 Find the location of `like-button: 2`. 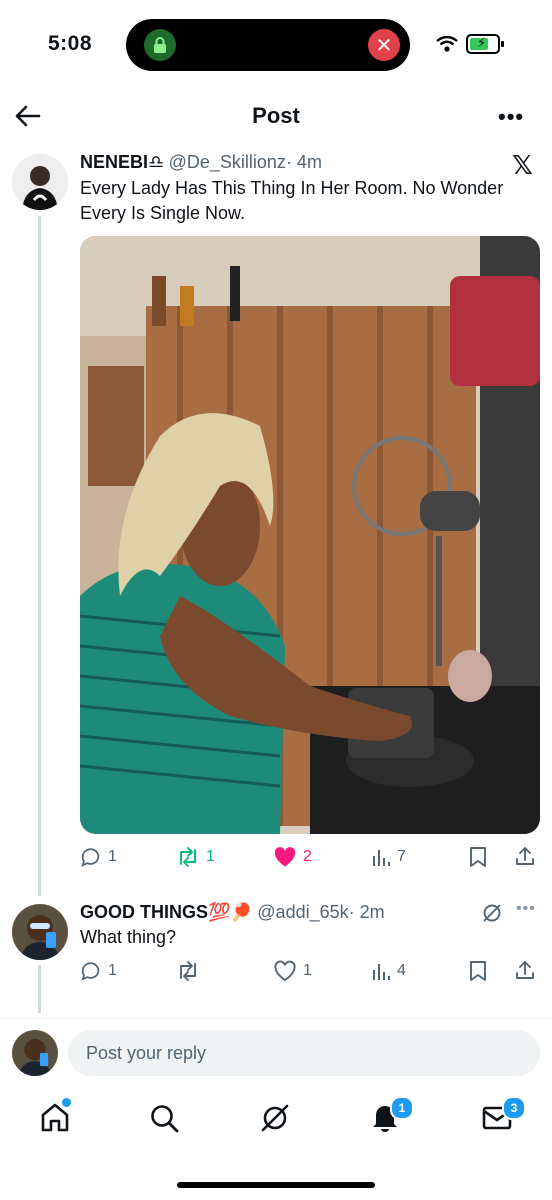

like-button: 2 is located at coordinates (292, 857).